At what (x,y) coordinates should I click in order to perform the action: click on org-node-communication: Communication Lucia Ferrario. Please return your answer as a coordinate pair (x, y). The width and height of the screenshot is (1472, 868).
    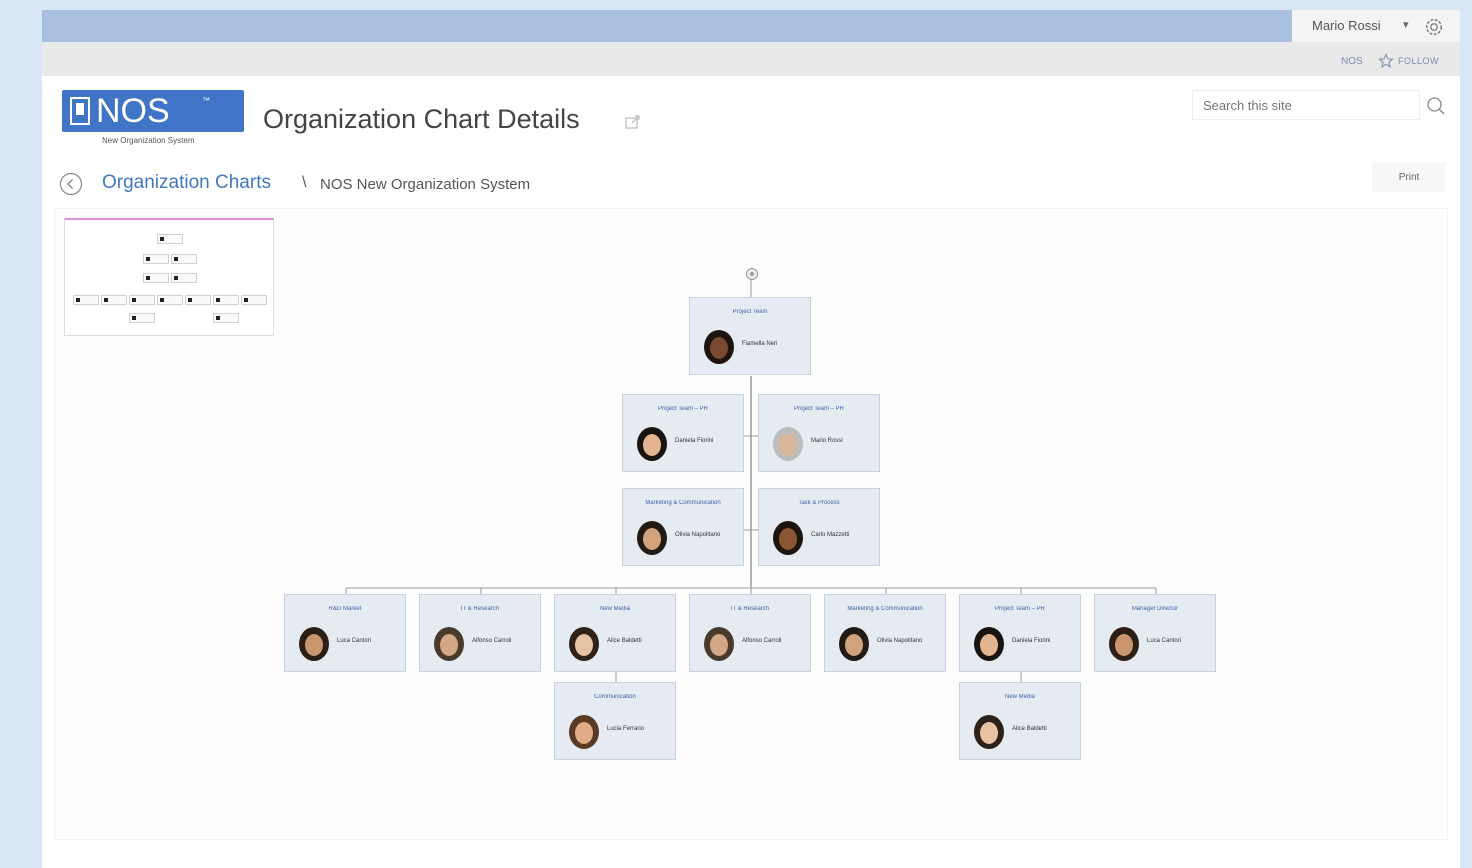
    Looking at the image, I should click on (615, 721).